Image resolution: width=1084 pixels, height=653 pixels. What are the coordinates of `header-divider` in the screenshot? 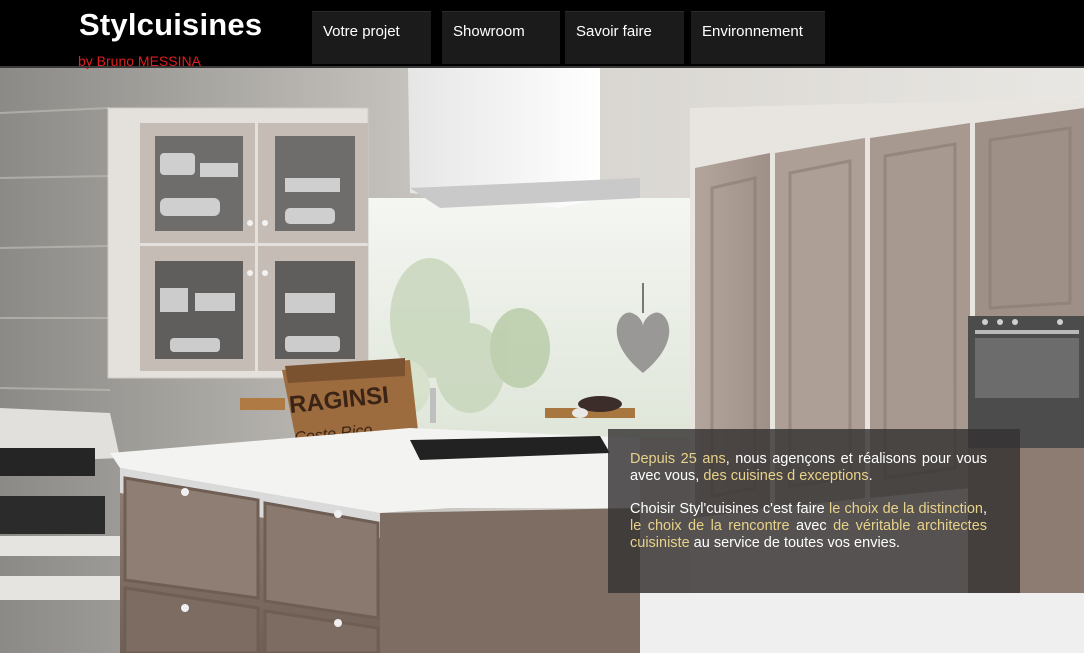 It's located at (542, 67).